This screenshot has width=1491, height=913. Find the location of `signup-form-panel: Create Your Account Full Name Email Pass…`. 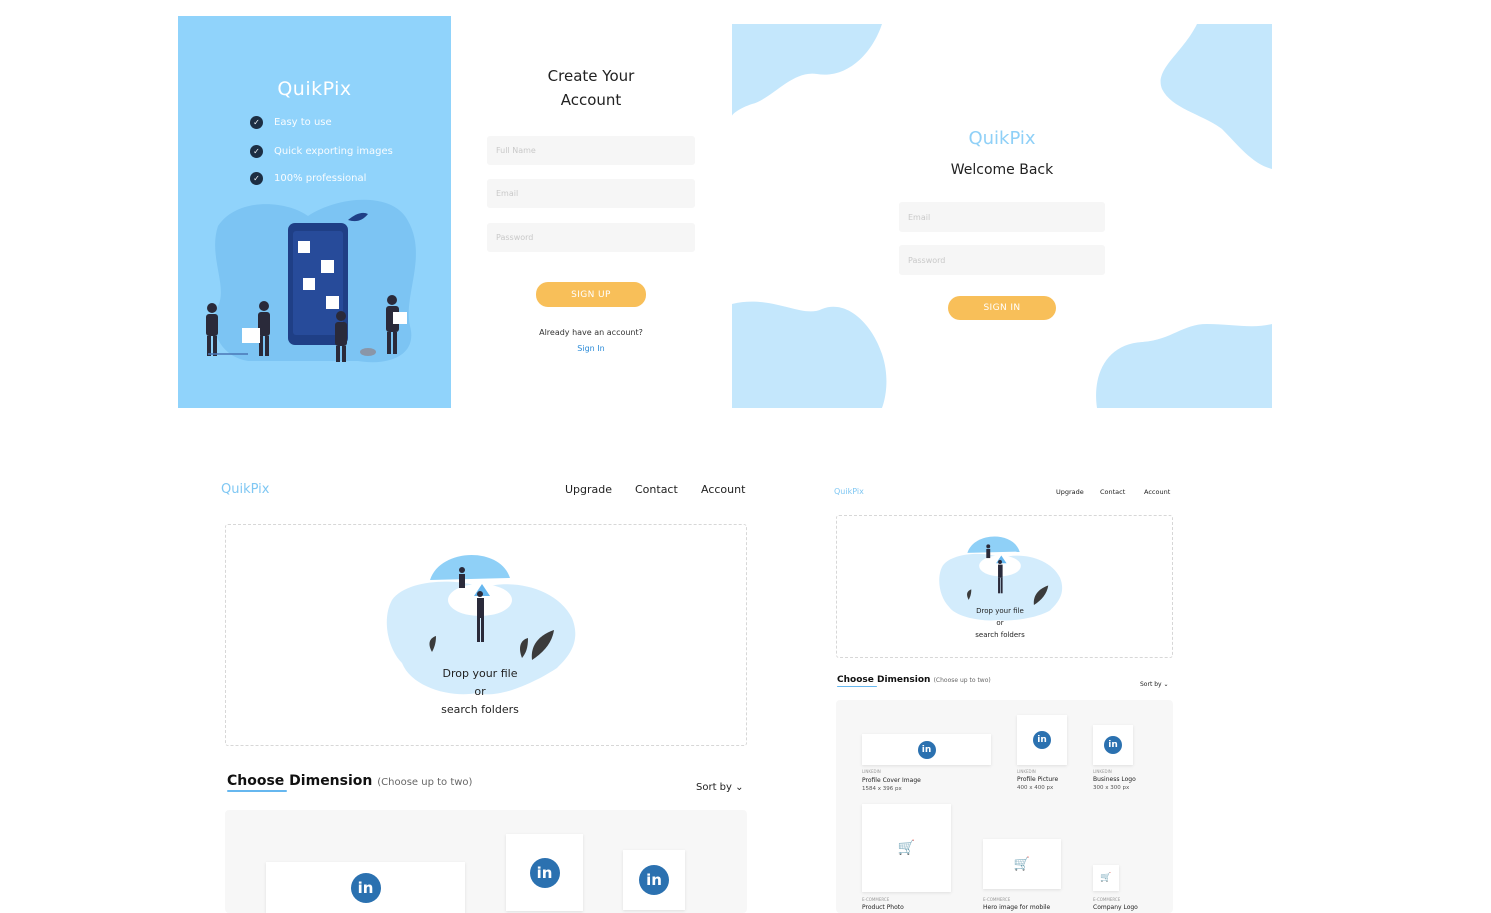

signup-form-panel: Create Your Account Full Name Email Pass… is located at coordinates (591, 212).